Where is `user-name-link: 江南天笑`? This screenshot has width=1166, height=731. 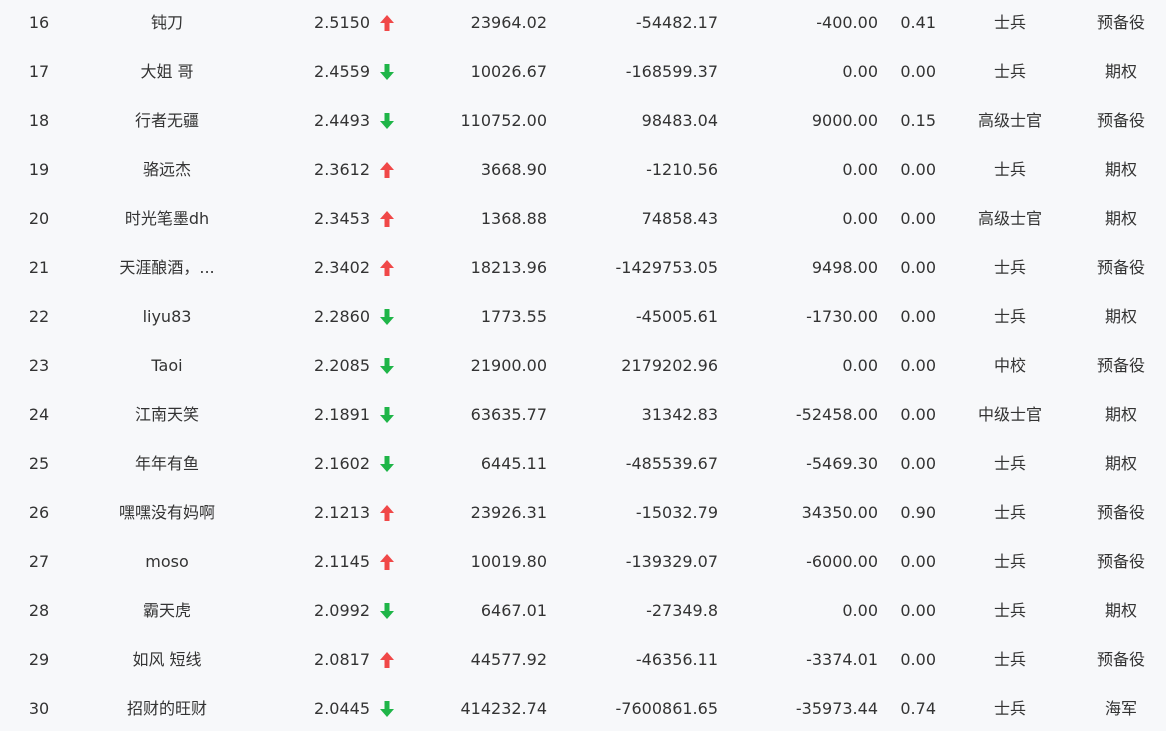 user-name-link: 江南天笑 is located at coordinates (167, 414).